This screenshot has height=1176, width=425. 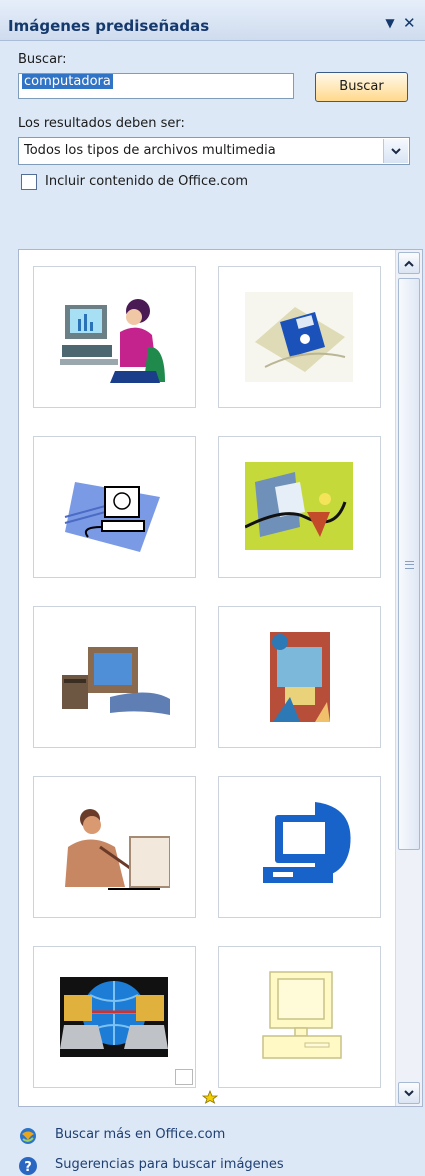 I want to click on results-scrollbar, so click(x=408, y=678).